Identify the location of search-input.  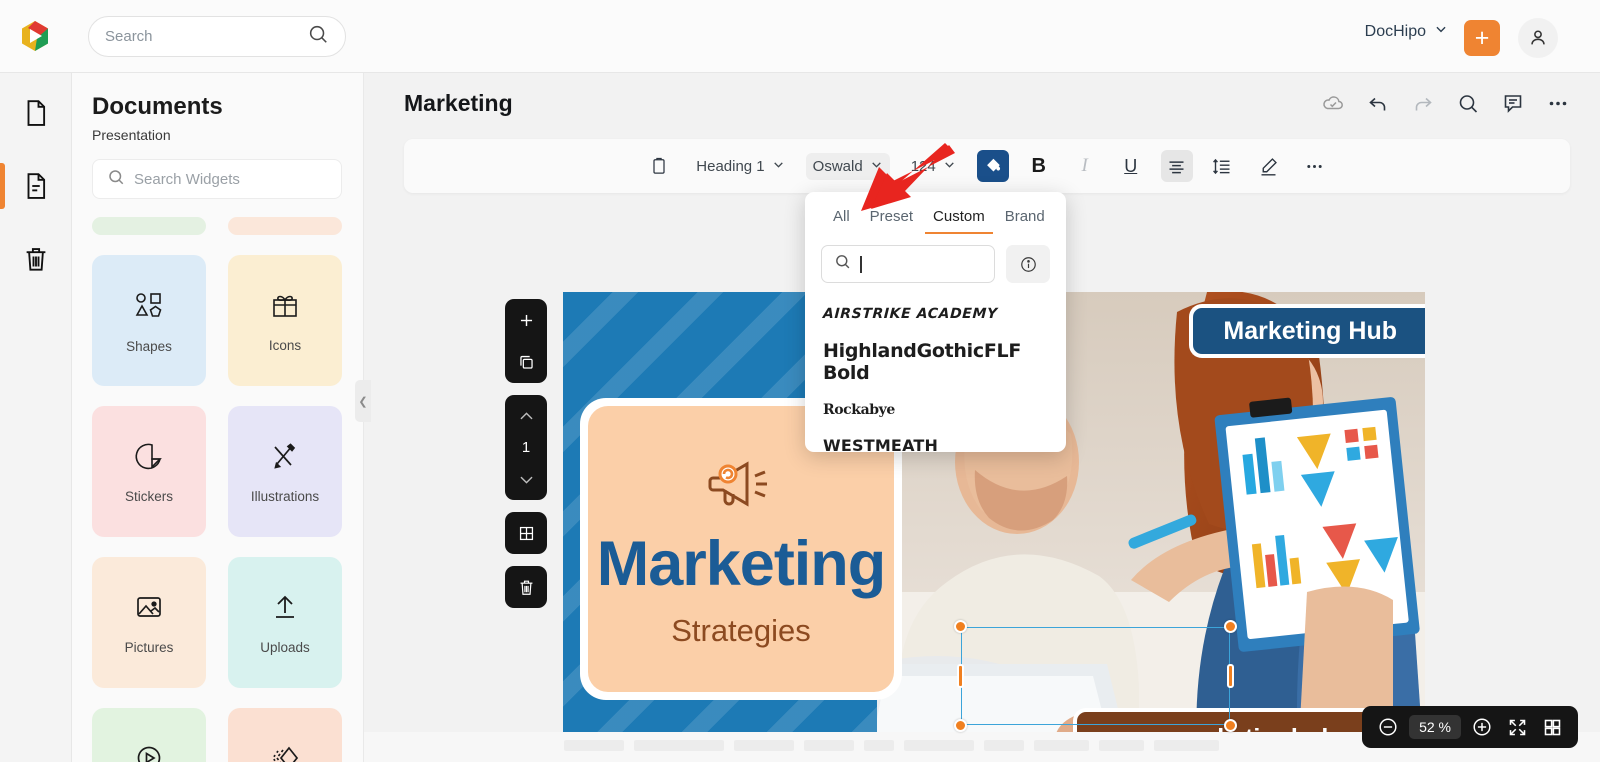
(206, 36).